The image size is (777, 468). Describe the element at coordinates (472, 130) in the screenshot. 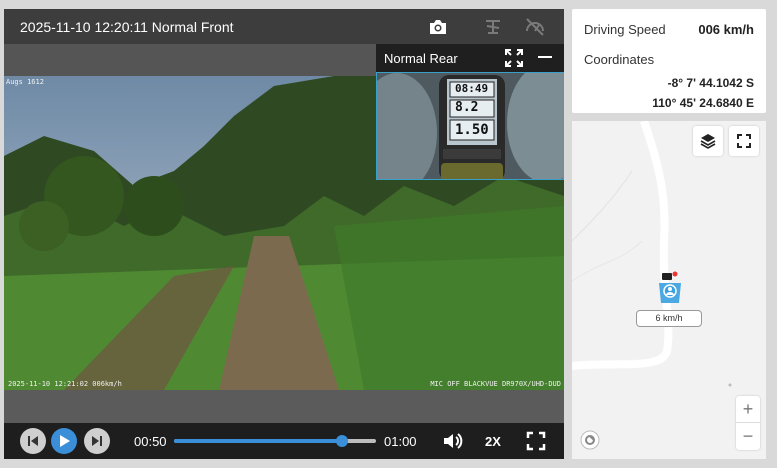

I see `gps-odometer-readout: 1.50` at that location.